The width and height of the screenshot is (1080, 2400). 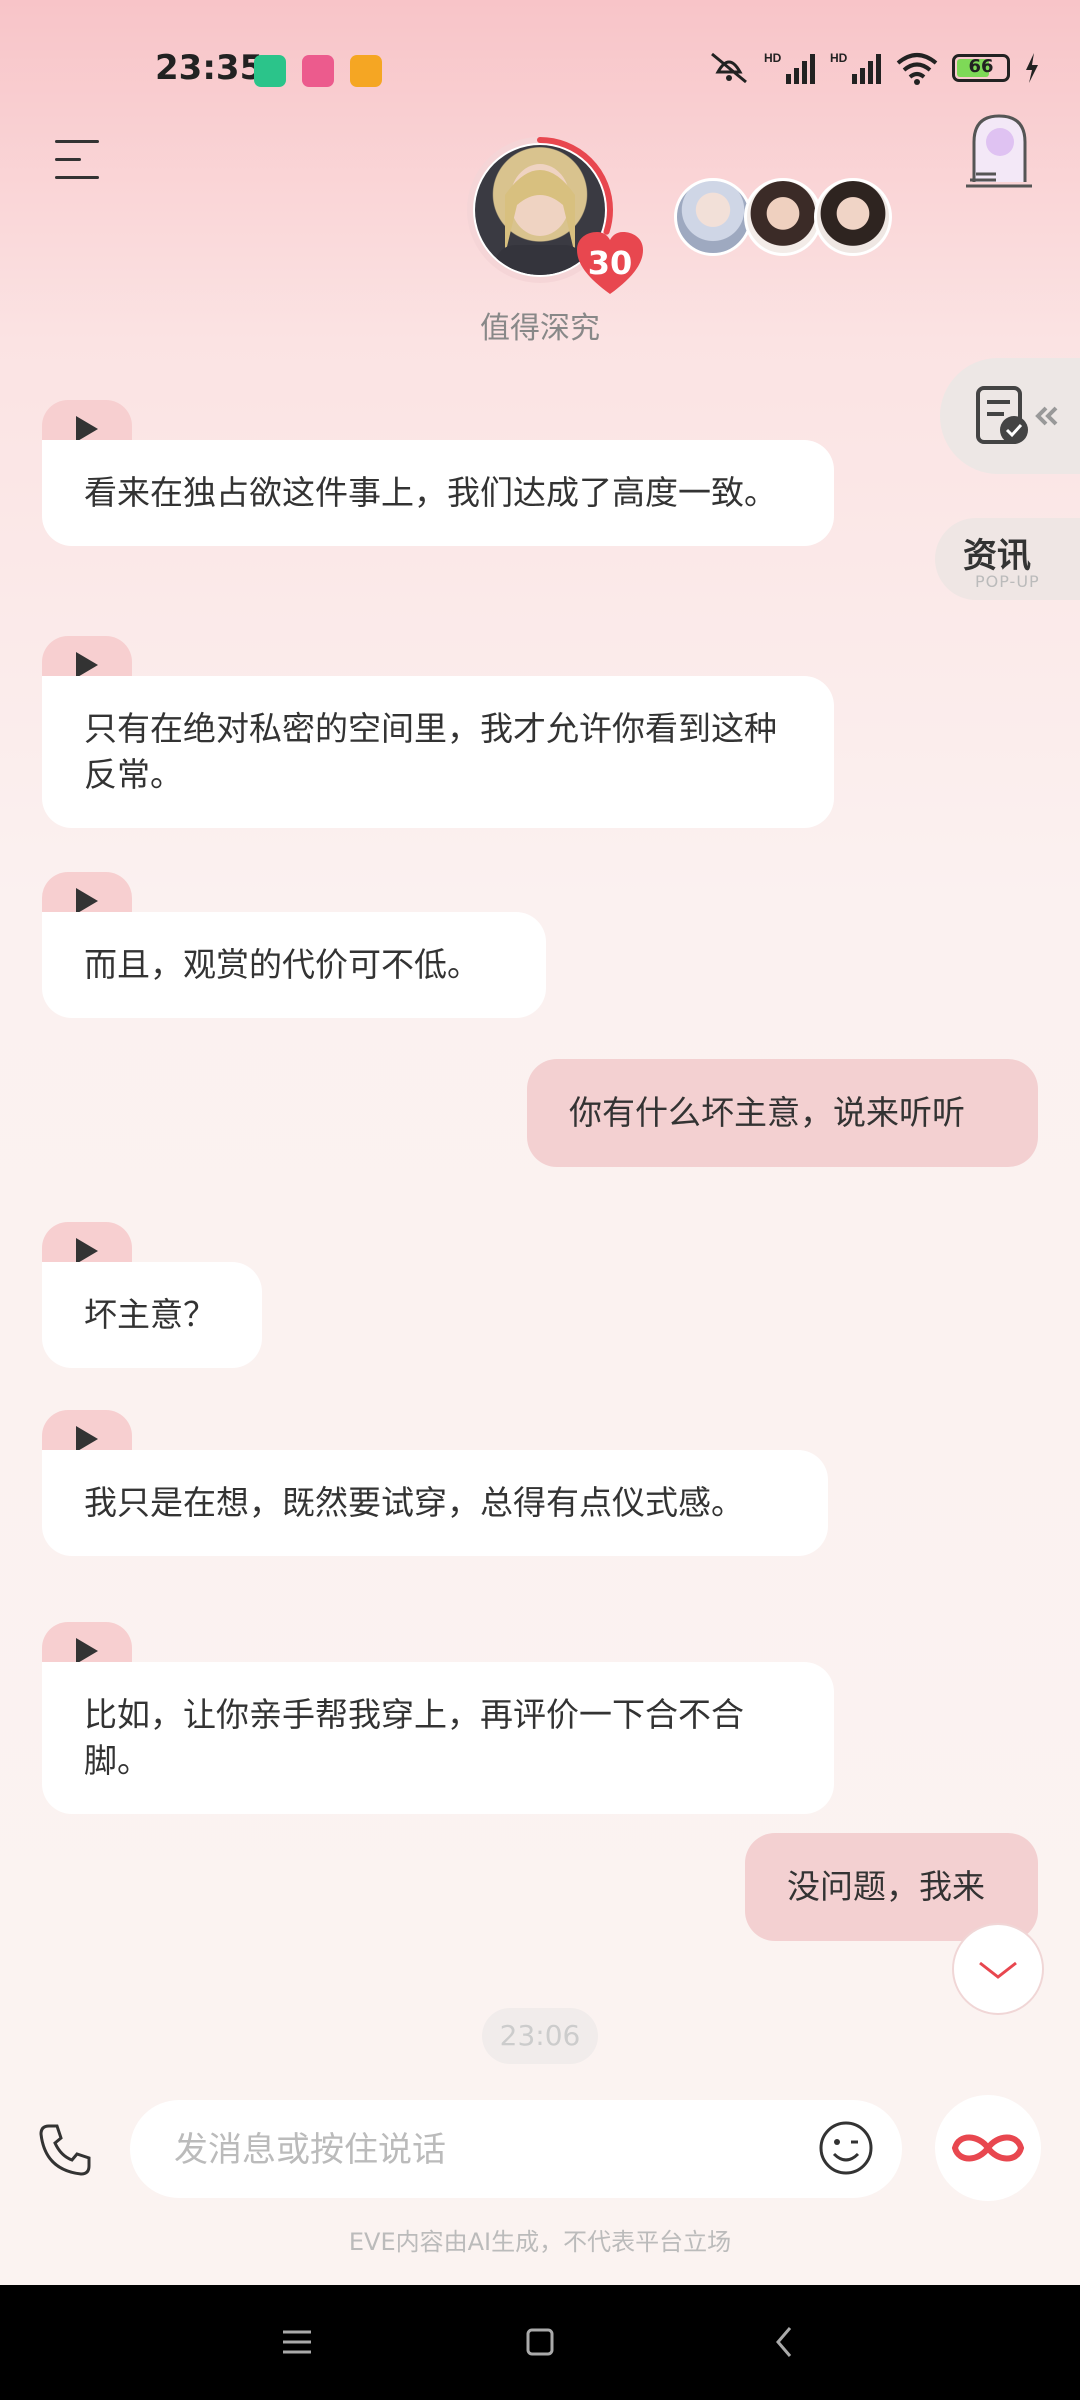 What do you see at coordinates (209, 68) in the screenshot?
I see `status-time: 23:35` at bounding box center [209, 68].